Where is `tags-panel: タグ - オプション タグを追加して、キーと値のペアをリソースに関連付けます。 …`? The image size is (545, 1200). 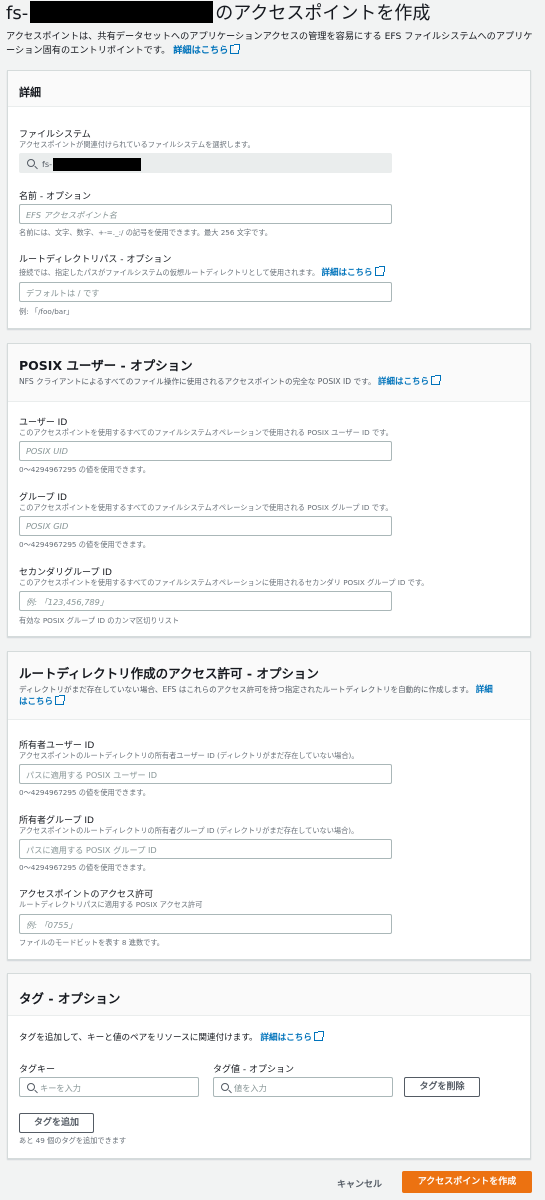
tags-panel: タグ - オプション タグを追加して、キーと値のペアをリソースに関連付けます。 … is located at coordinates (269, 1066).